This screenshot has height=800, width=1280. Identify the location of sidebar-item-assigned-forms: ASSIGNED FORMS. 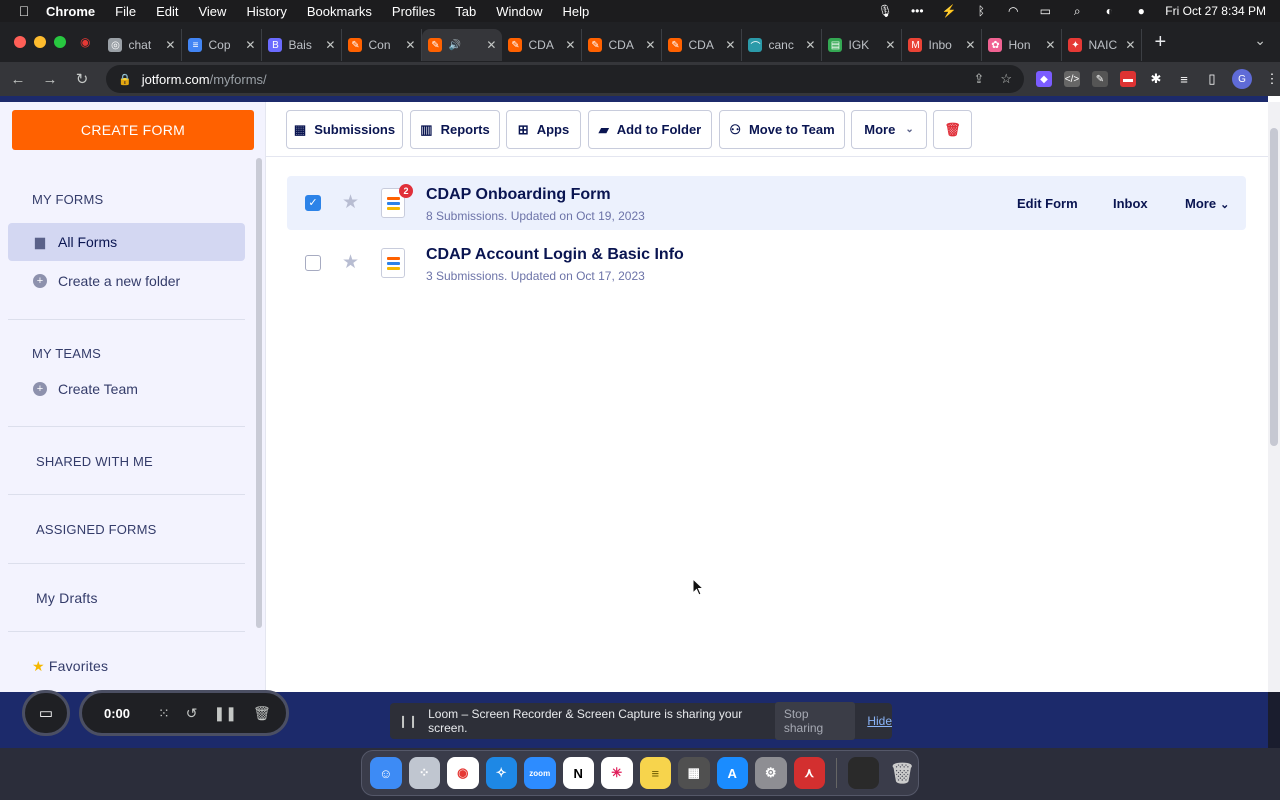
(96, 529).